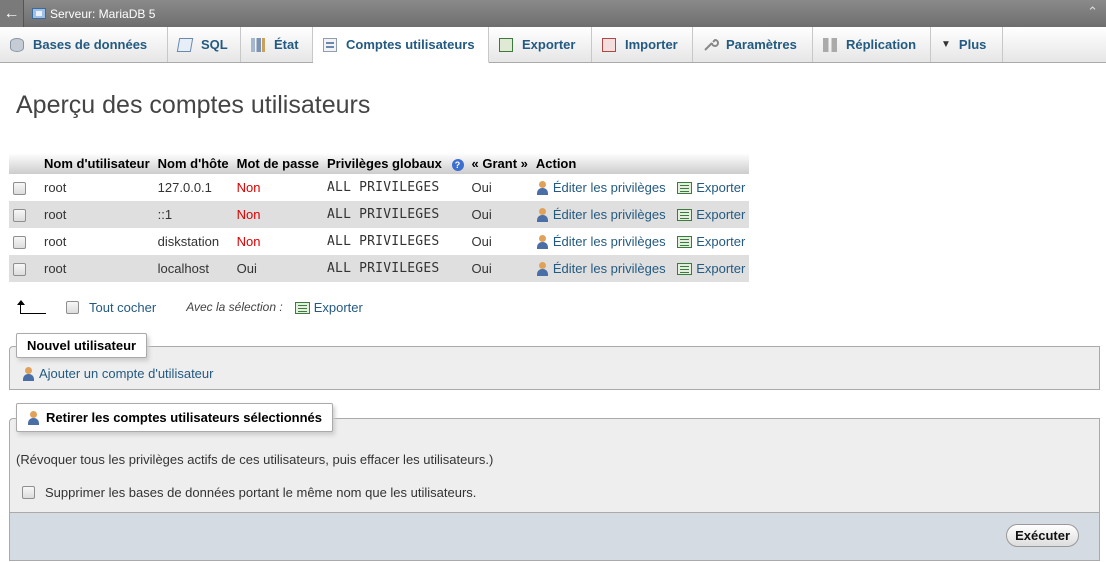  What do you see at coordinates (330, 44) in the screenshot?
I see `users-icon` at bounding box center [330, 44].